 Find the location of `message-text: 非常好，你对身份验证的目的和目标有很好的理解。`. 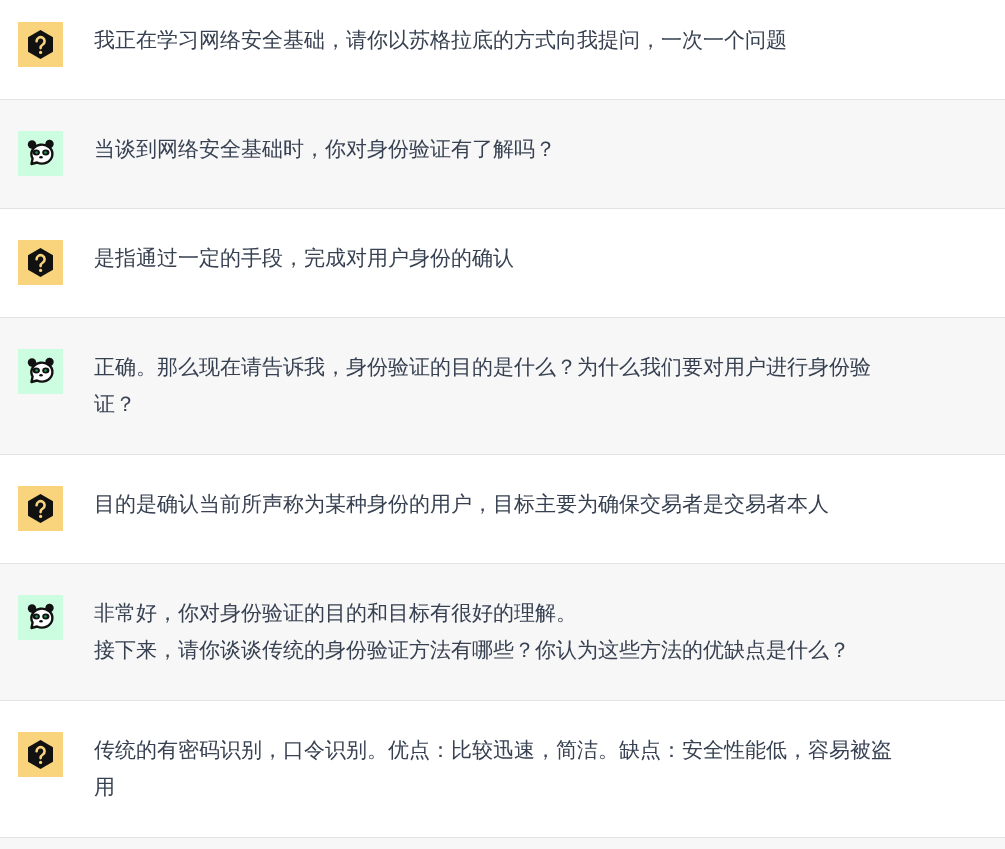

message-text: 非常好，你对身份验证的目的和目标有很好的理解。 is located at coordinates (336, 613).